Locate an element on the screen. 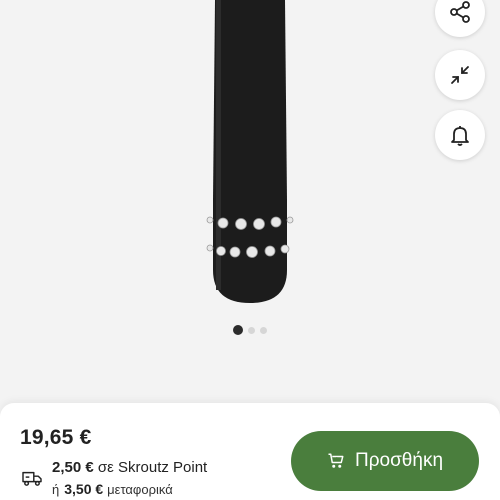 This screenshot has width=500, height=500. shipping-point-text: σε Skroutz Point is located at coordinates (152, 467).